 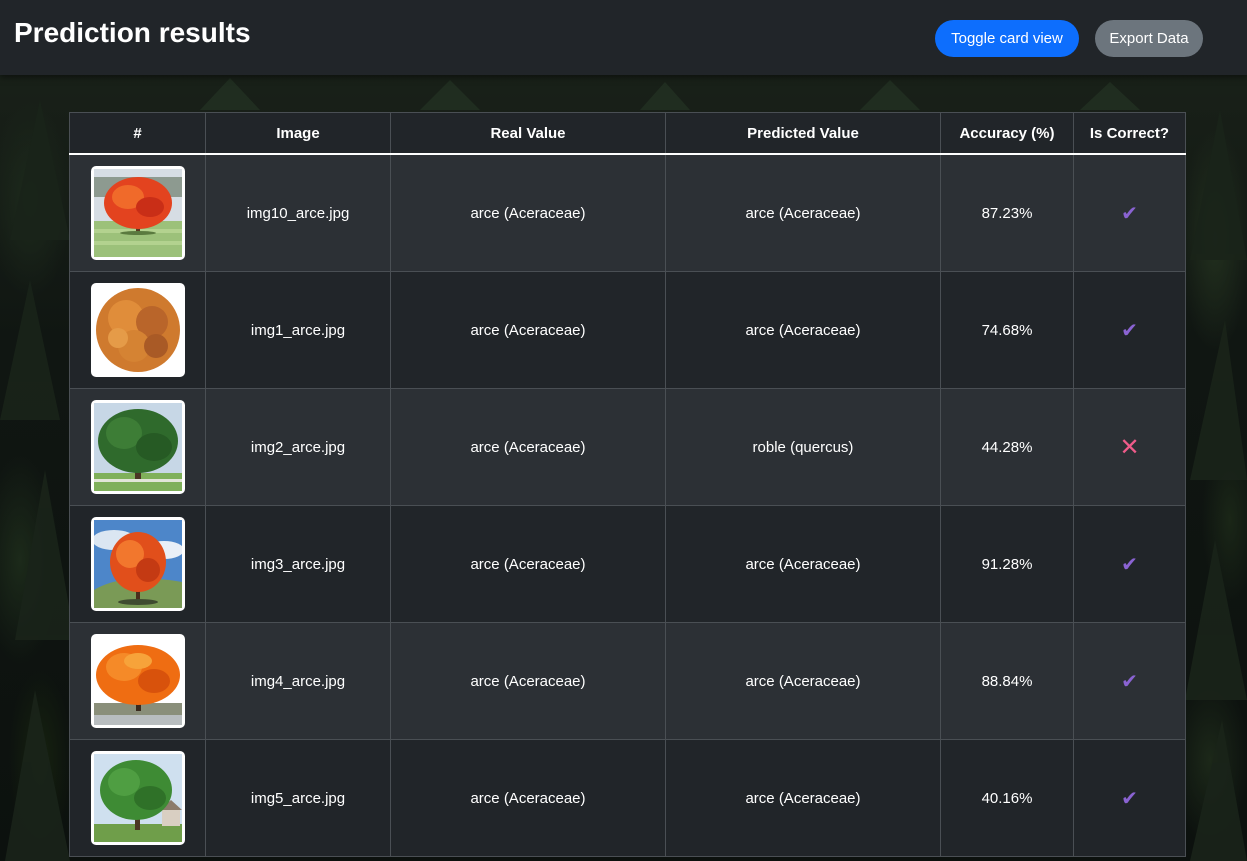 I want to click on predicted-value-cell: roble (quercus), so click(x=803, y=447).